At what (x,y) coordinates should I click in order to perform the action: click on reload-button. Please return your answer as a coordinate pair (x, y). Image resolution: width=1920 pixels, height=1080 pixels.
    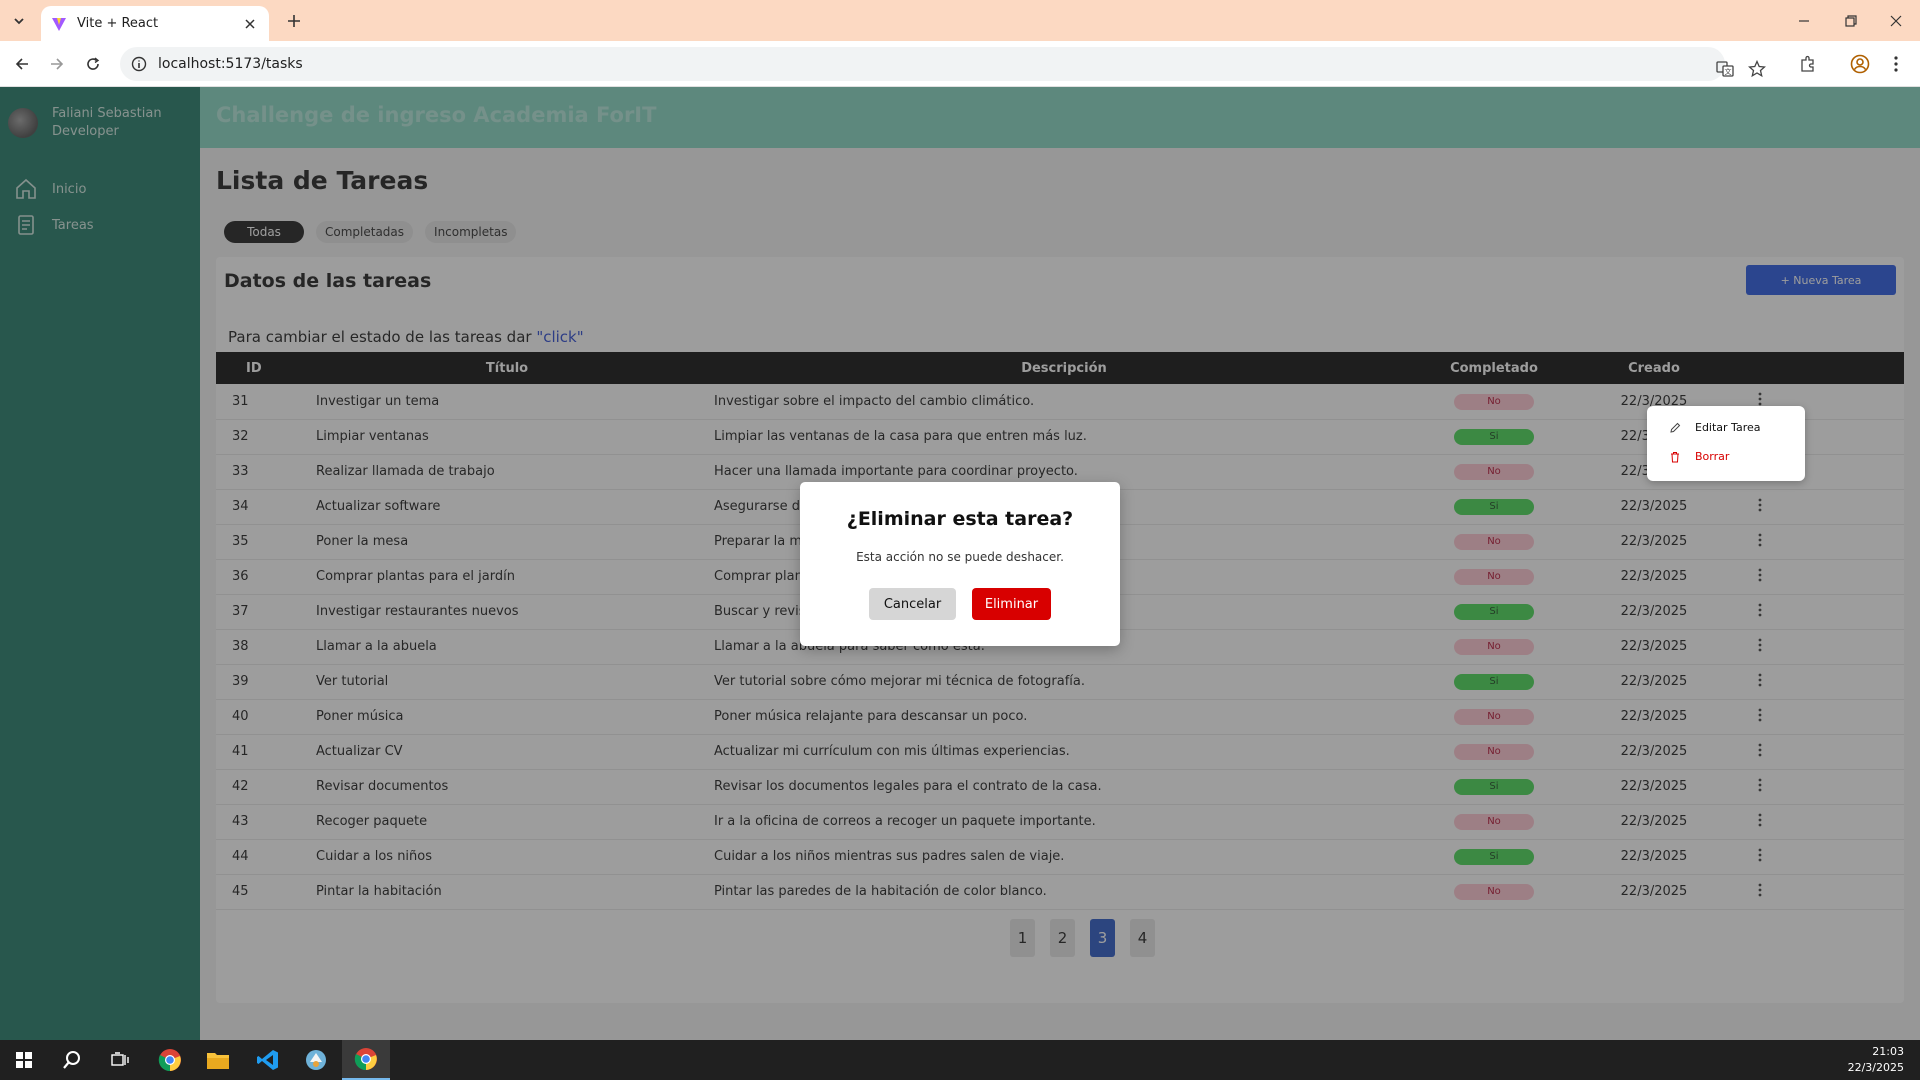
    Looking at the image, I should click on (93, 64).